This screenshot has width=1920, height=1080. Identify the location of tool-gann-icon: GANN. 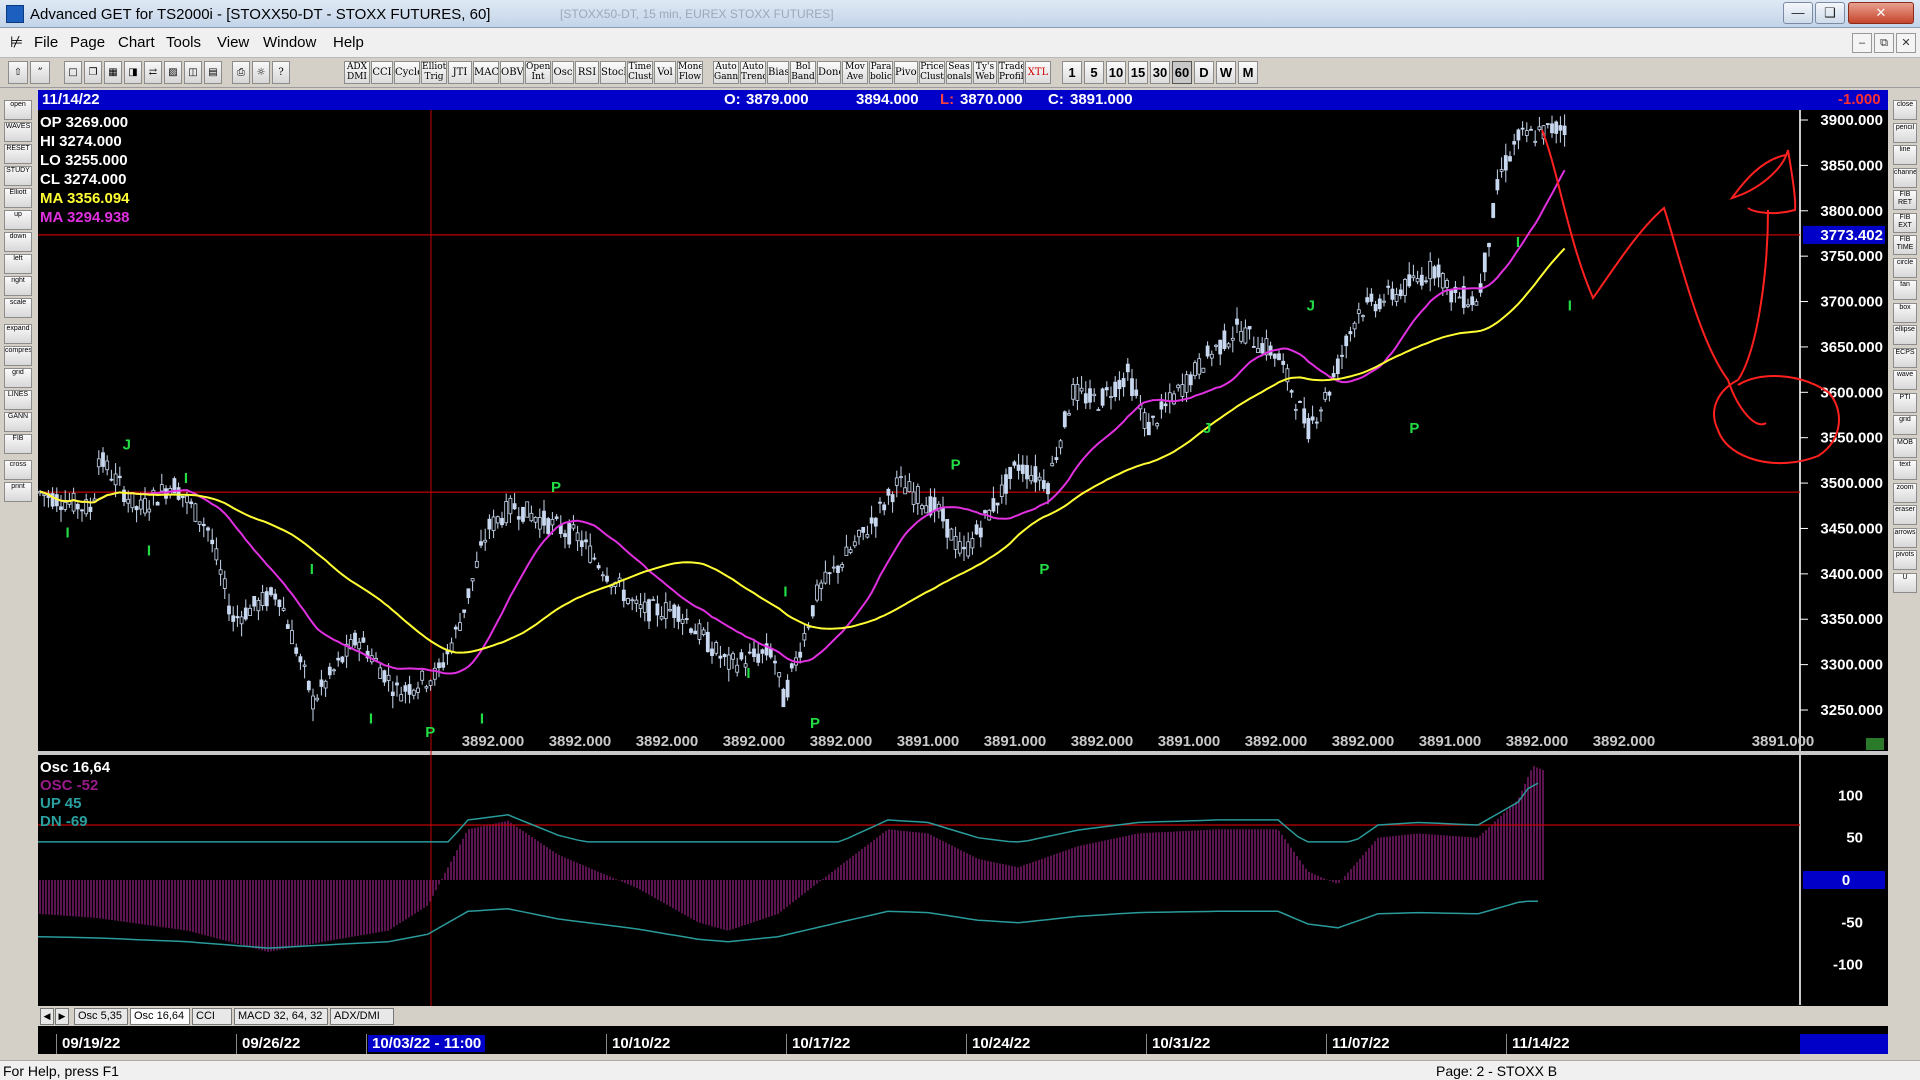
(18, 422).